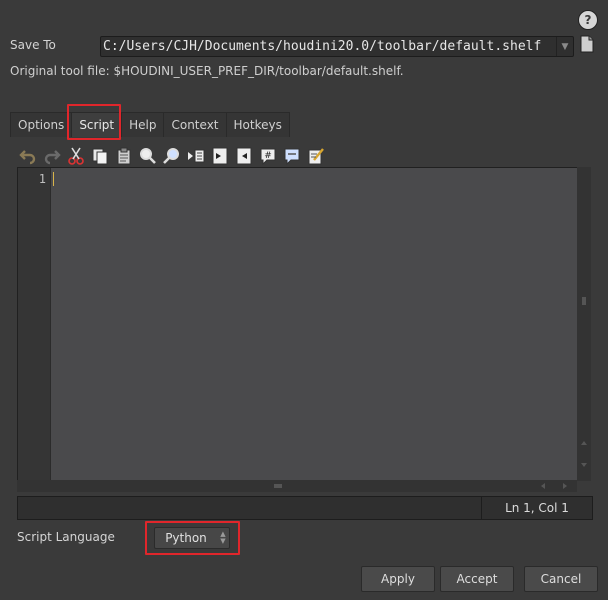  What do you see at coordinates (97, 124) in the screenshot?
I see `tab-script: Script` at bounding box center [97, 124].